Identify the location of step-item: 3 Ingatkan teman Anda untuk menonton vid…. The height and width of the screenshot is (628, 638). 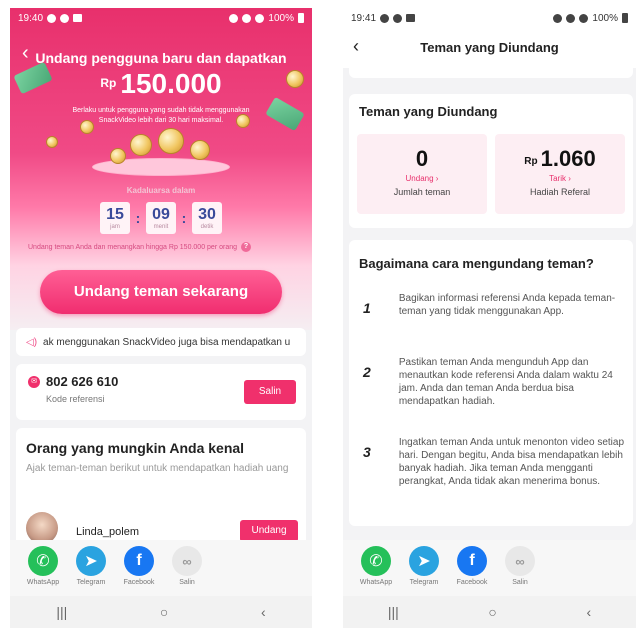
(494, 462).